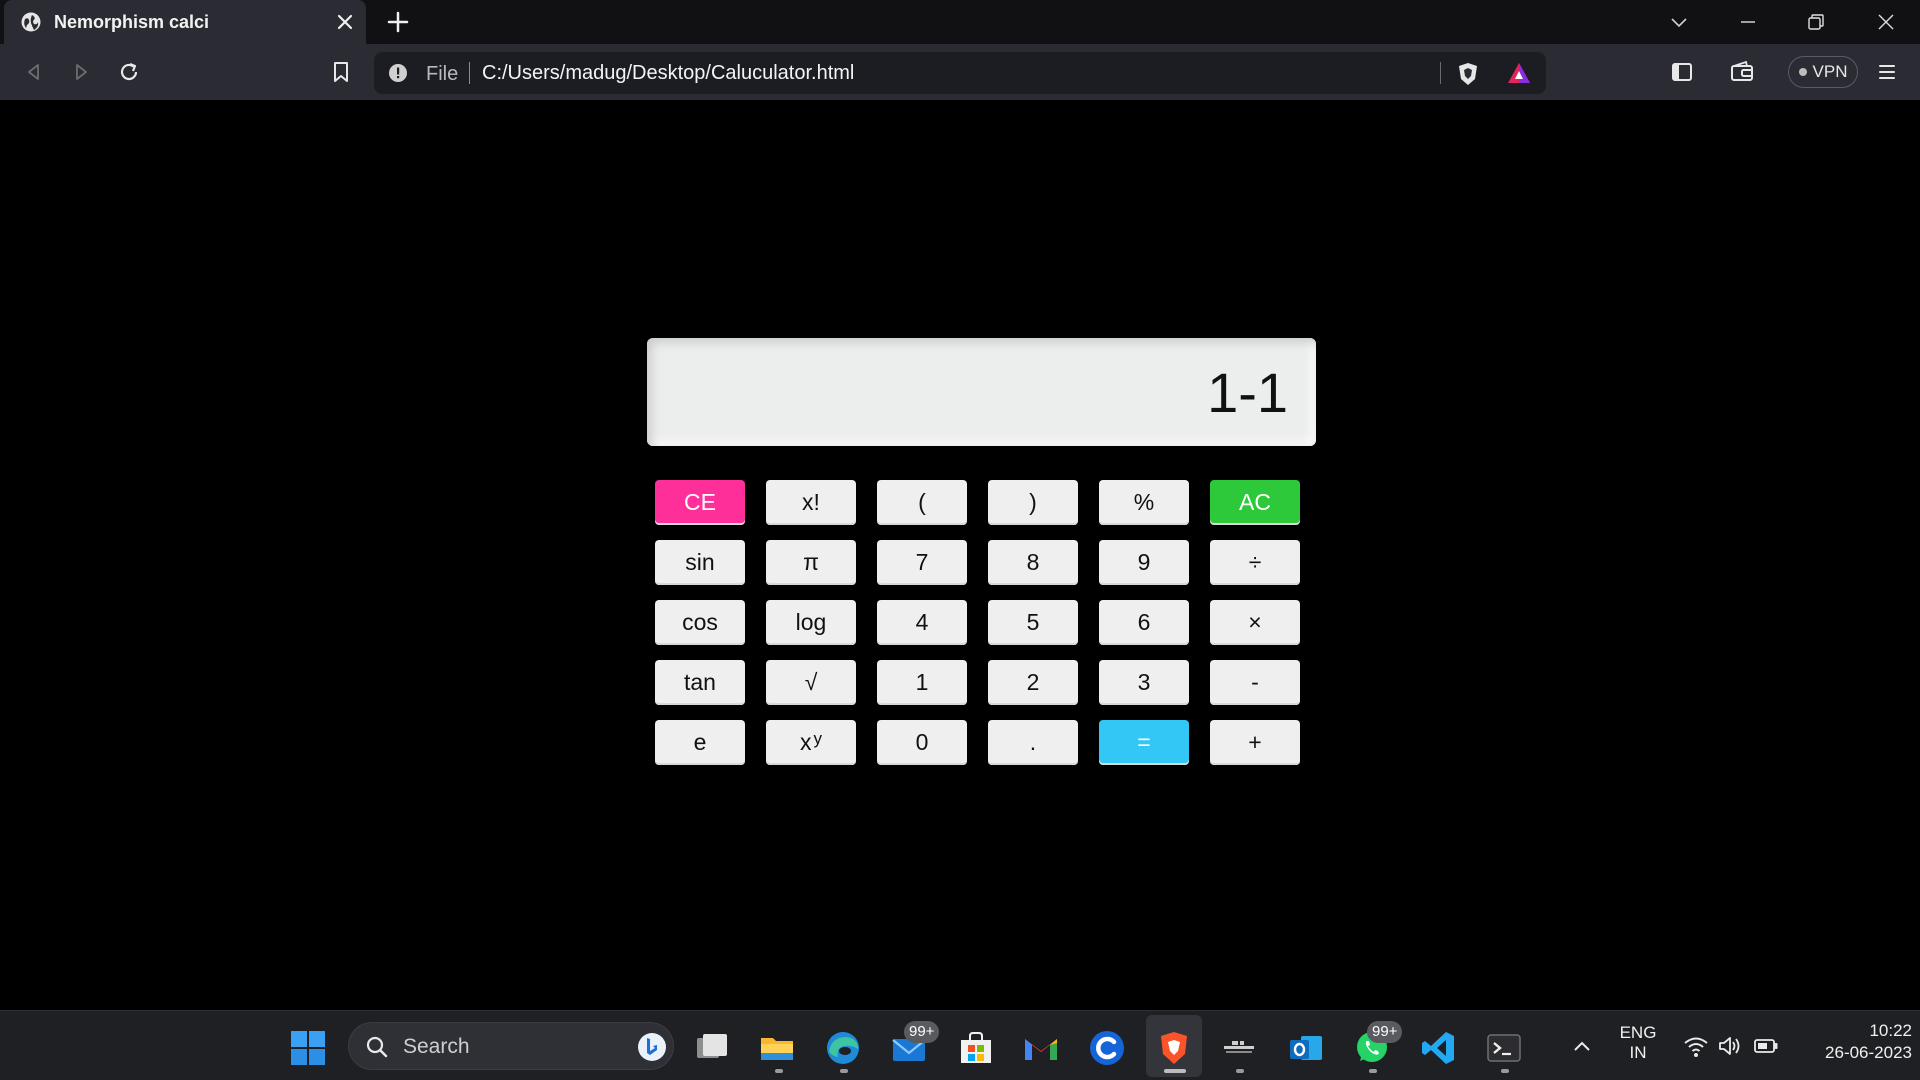 The image size is (1920, 1080). What do you see at coordinates (1175, 1071) in the screenshot?
I see `brave-active-indicator` at bounding box center [1175, 1071].